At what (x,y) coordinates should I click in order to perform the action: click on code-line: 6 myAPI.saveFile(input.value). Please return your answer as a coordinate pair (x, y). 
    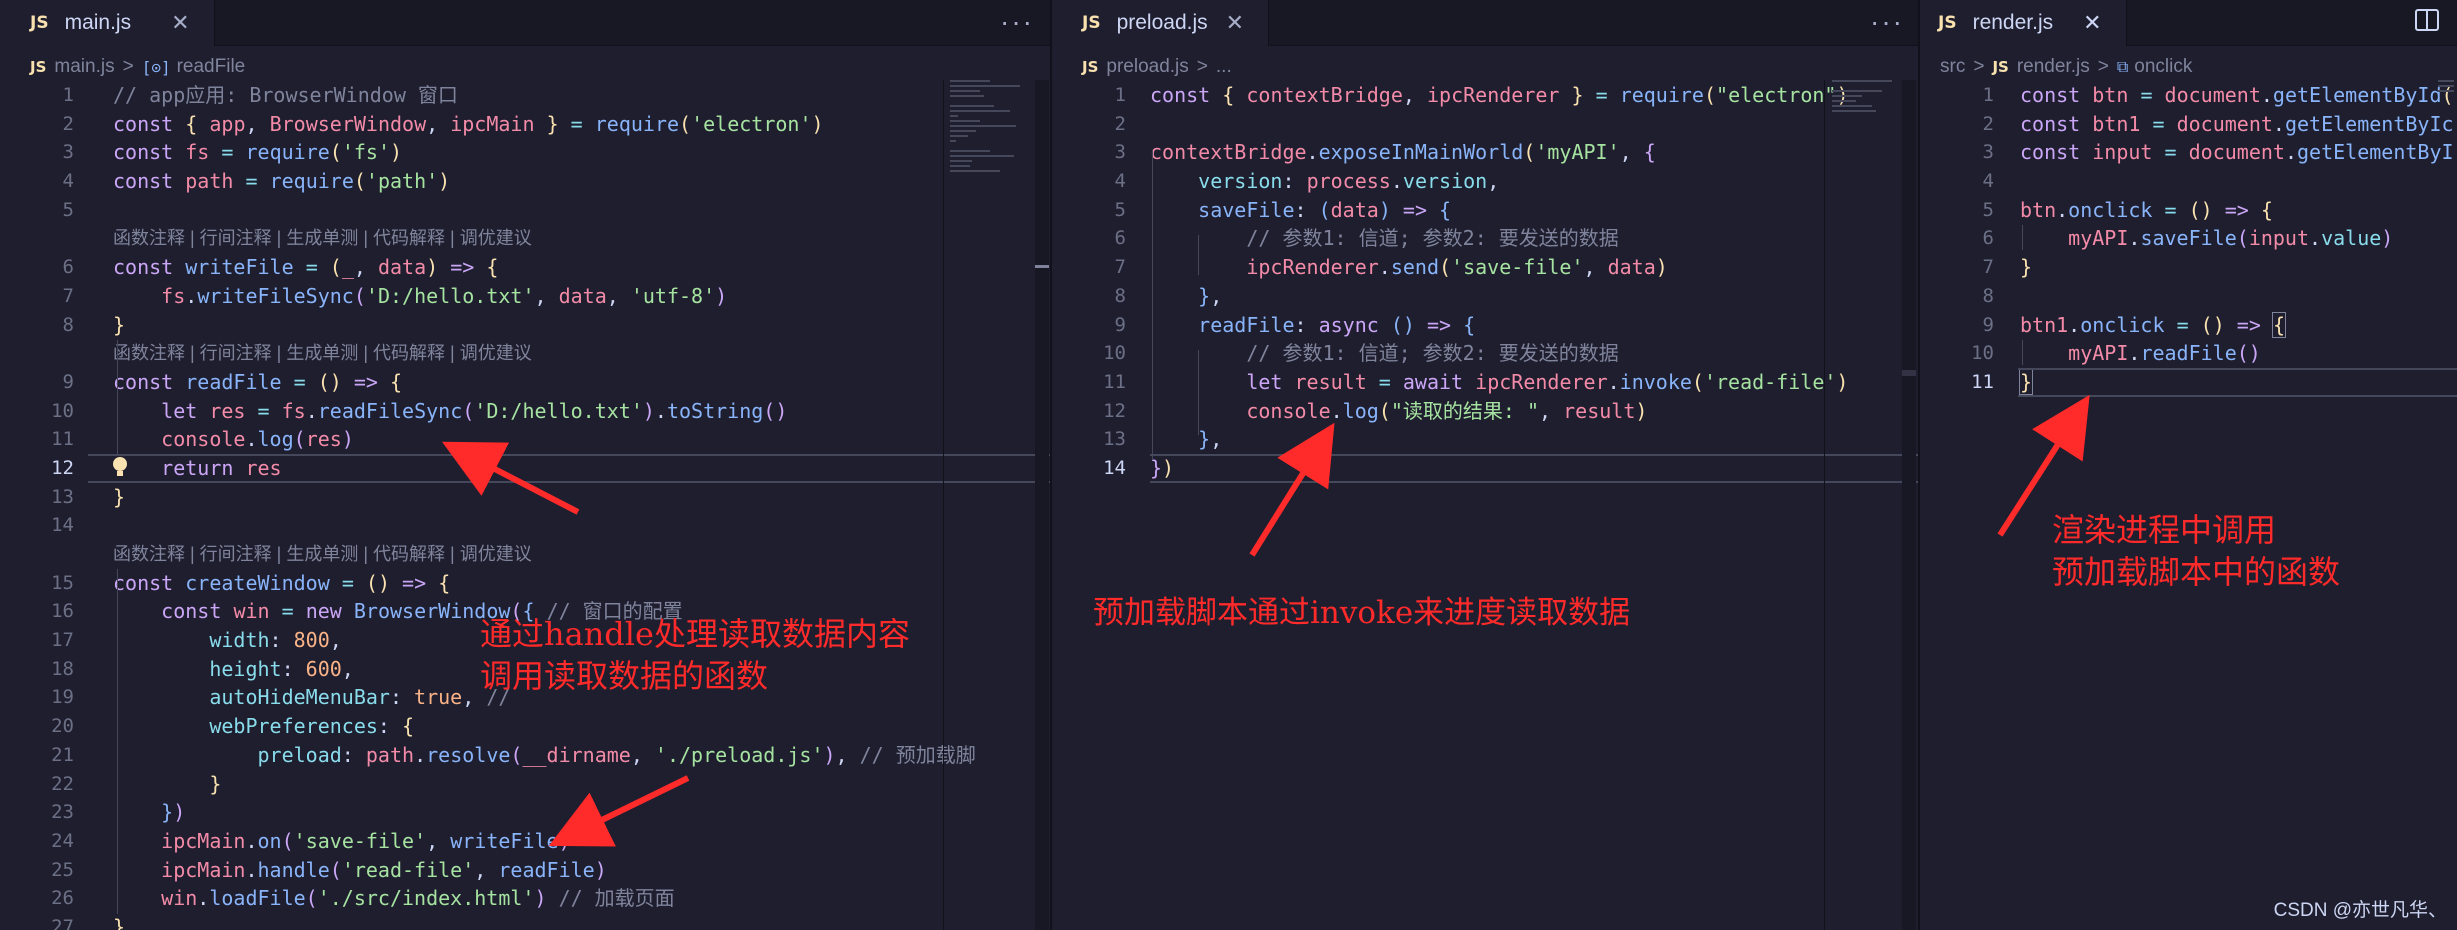
    Looking at the image, I should click on (2188, 238).